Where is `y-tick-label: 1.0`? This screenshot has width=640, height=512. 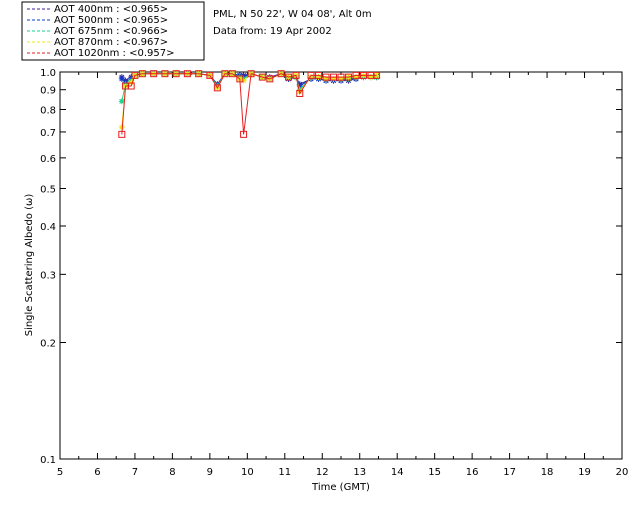
y-tick-label: 1.0 is located at coordinates (48, 73).